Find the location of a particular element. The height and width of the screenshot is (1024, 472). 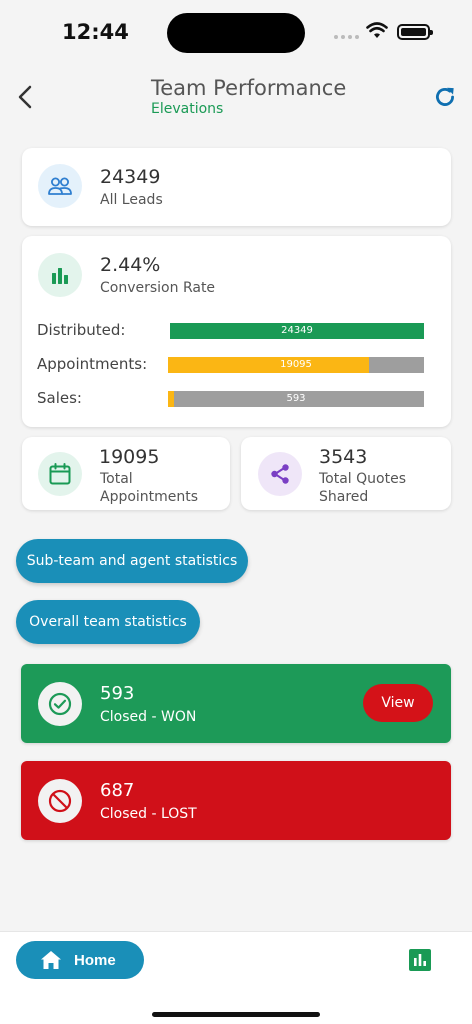

leads-card: 24349 All Leads is located at coordinates (236, 187).